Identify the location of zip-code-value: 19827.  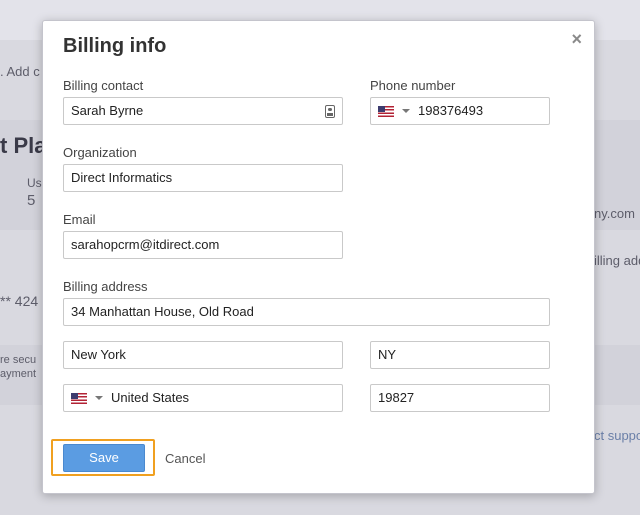
(396, 397).